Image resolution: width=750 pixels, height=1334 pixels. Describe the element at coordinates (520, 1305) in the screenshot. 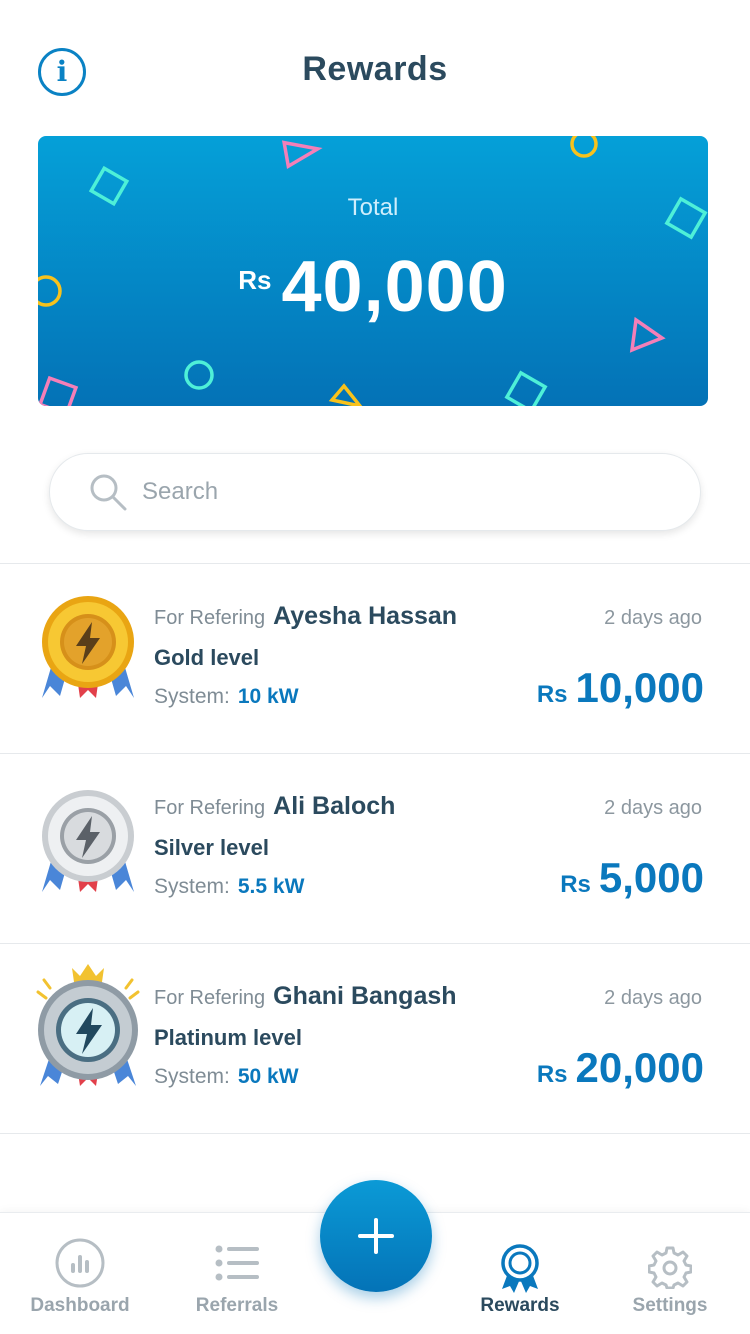

I see `tab-label: Rewards` at that location.